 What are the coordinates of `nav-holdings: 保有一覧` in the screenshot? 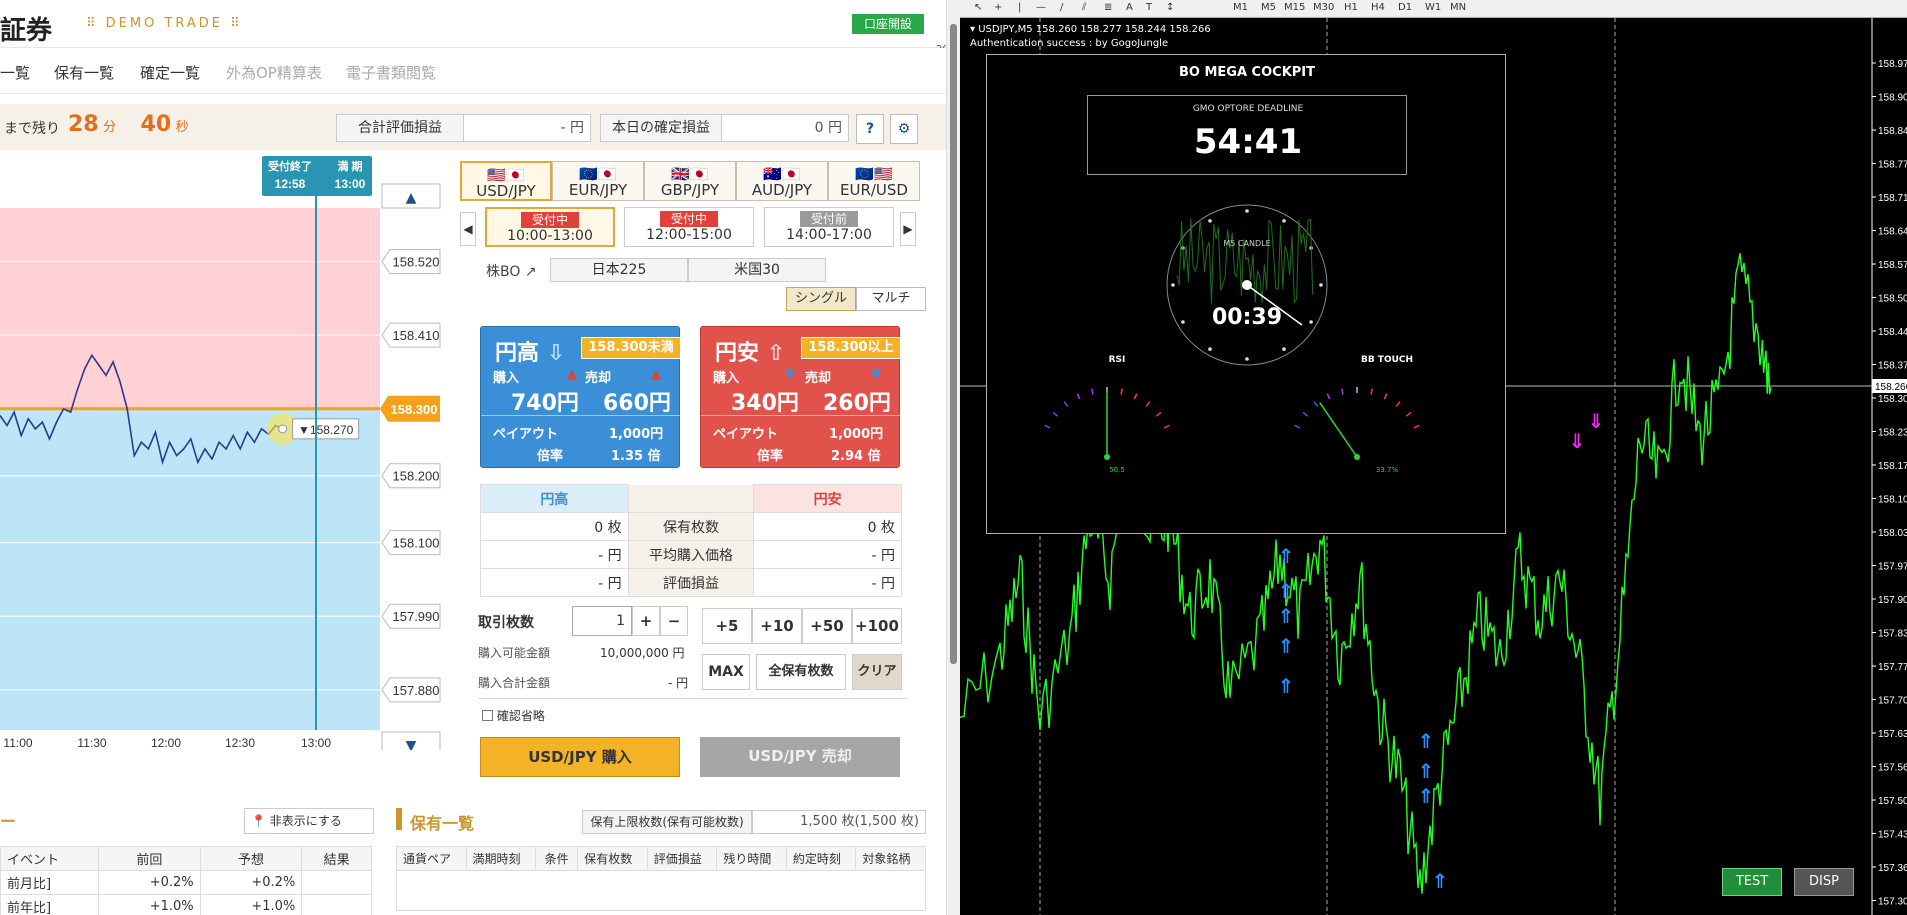 It's located at (84, 72).